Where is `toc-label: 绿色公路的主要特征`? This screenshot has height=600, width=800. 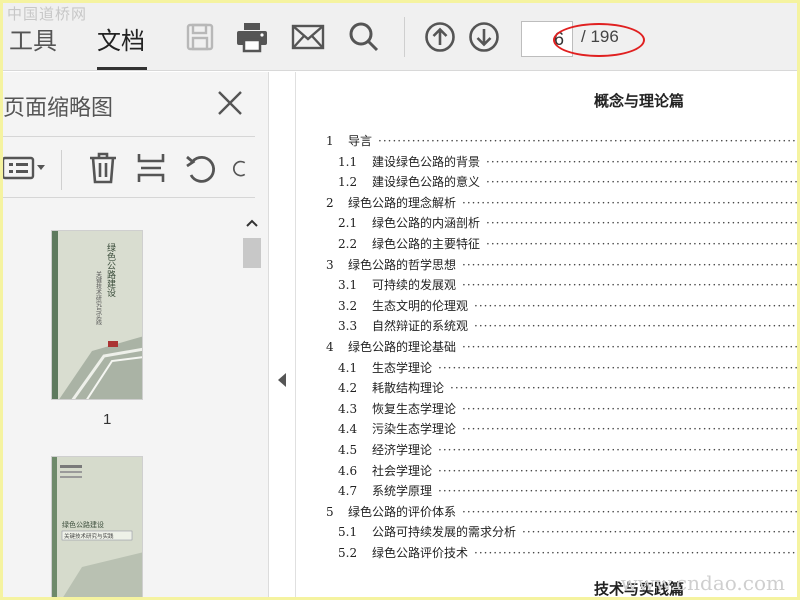 toc-label: 绿色公路的主要特征 is located at coordinates (426, 243).